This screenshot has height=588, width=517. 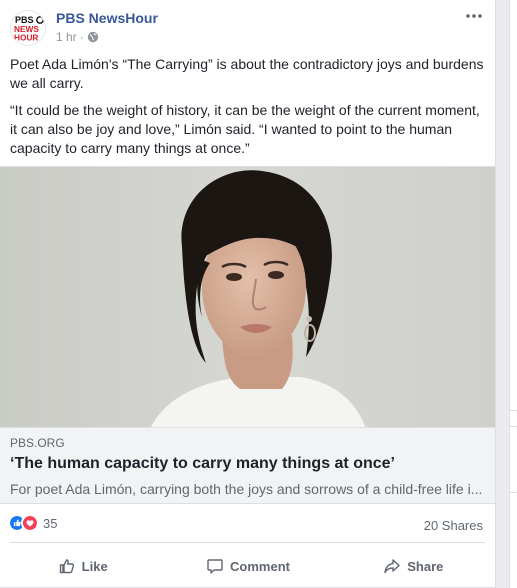 I want to click on comment-icon, so click(x=215, y=566).